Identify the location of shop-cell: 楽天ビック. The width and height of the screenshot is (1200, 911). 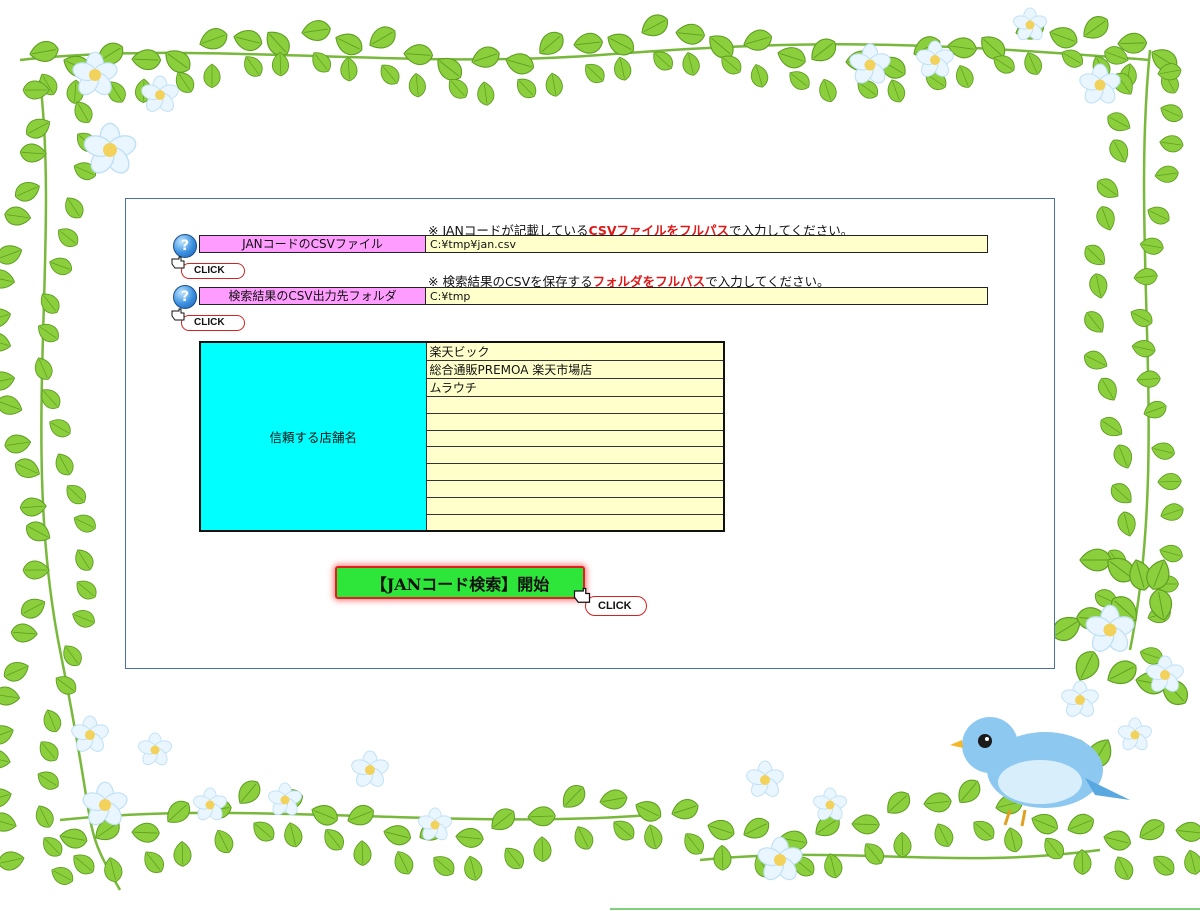
(575, 351).